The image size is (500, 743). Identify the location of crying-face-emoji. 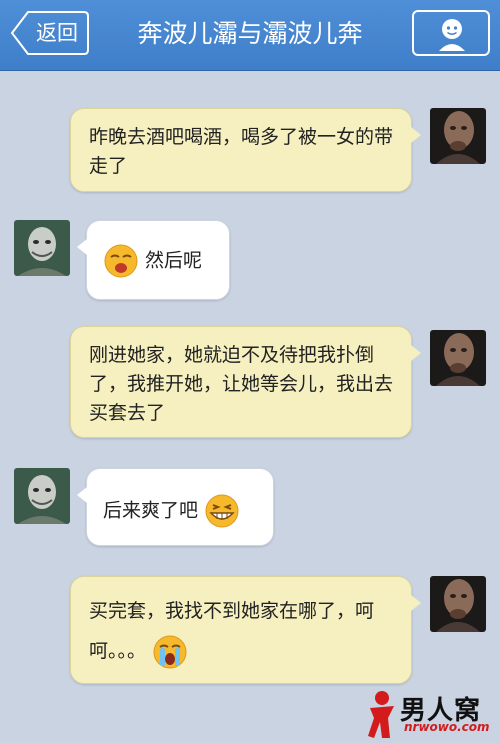
(170, 651).